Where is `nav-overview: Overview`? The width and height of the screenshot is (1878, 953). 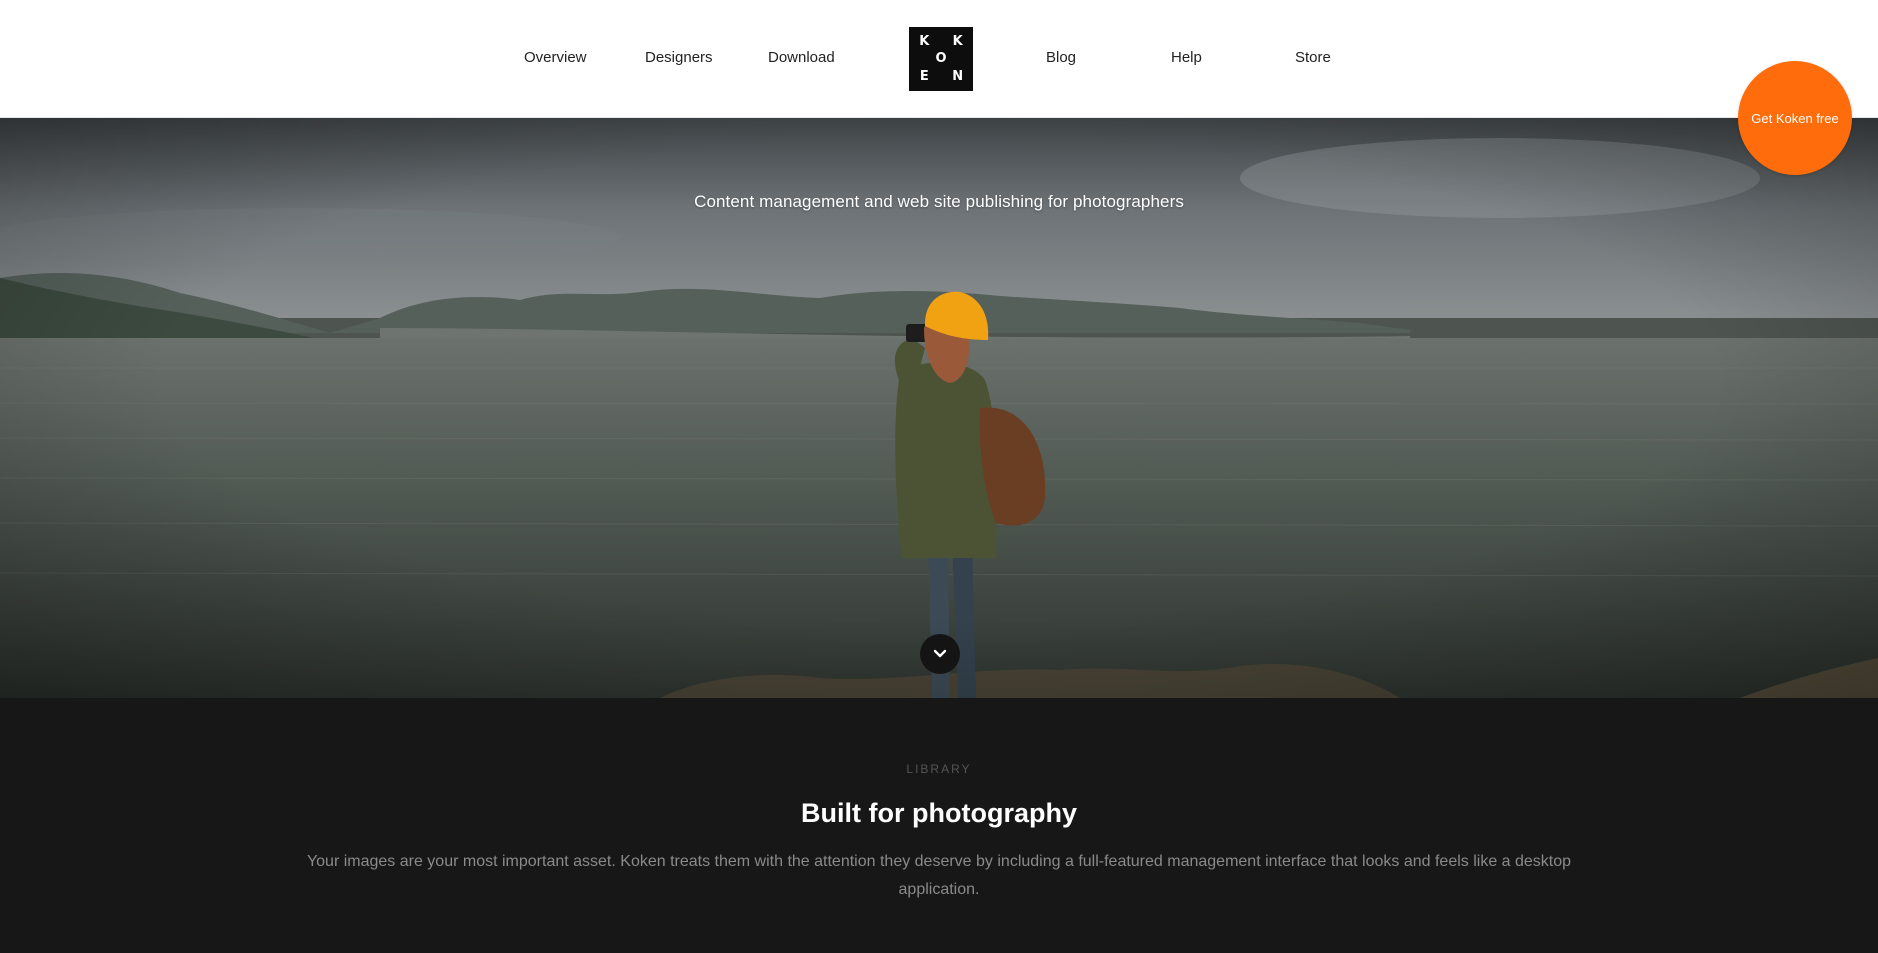
nav-overview: Overview is located at coordinates (555, 57).